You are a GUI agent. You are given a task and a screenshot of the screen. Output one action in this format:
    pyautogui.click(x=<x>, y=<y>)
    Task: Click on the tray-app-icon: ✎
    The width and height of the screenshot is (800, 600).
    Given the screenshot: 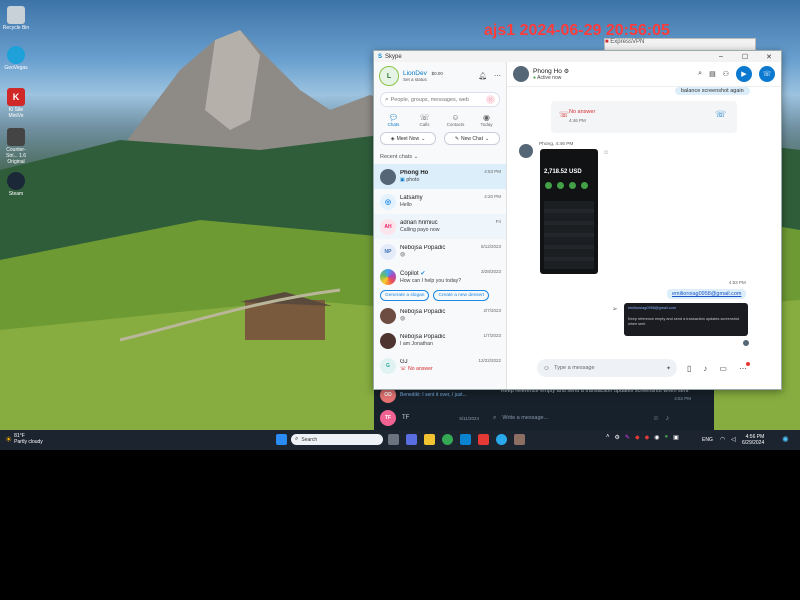 What is the action you would take?
    pyautogui.click(x=627, y=437)
    